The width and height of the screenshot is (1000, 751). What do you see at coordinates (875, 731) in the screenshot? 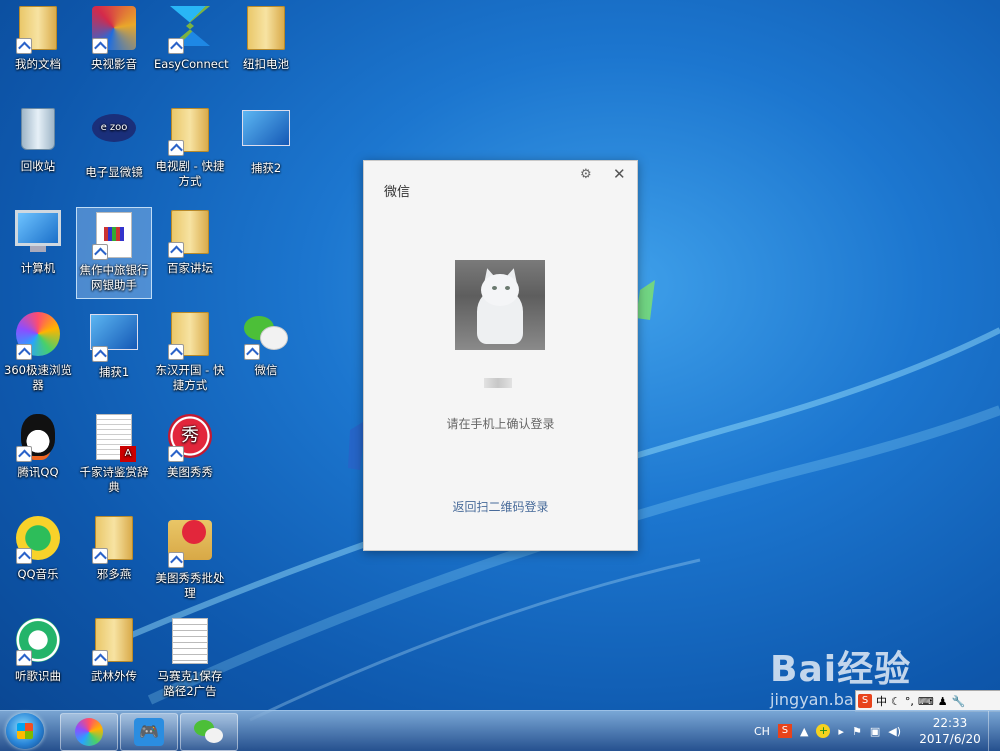
I see `network-icon: ▣` at bounding box center [875, 731].